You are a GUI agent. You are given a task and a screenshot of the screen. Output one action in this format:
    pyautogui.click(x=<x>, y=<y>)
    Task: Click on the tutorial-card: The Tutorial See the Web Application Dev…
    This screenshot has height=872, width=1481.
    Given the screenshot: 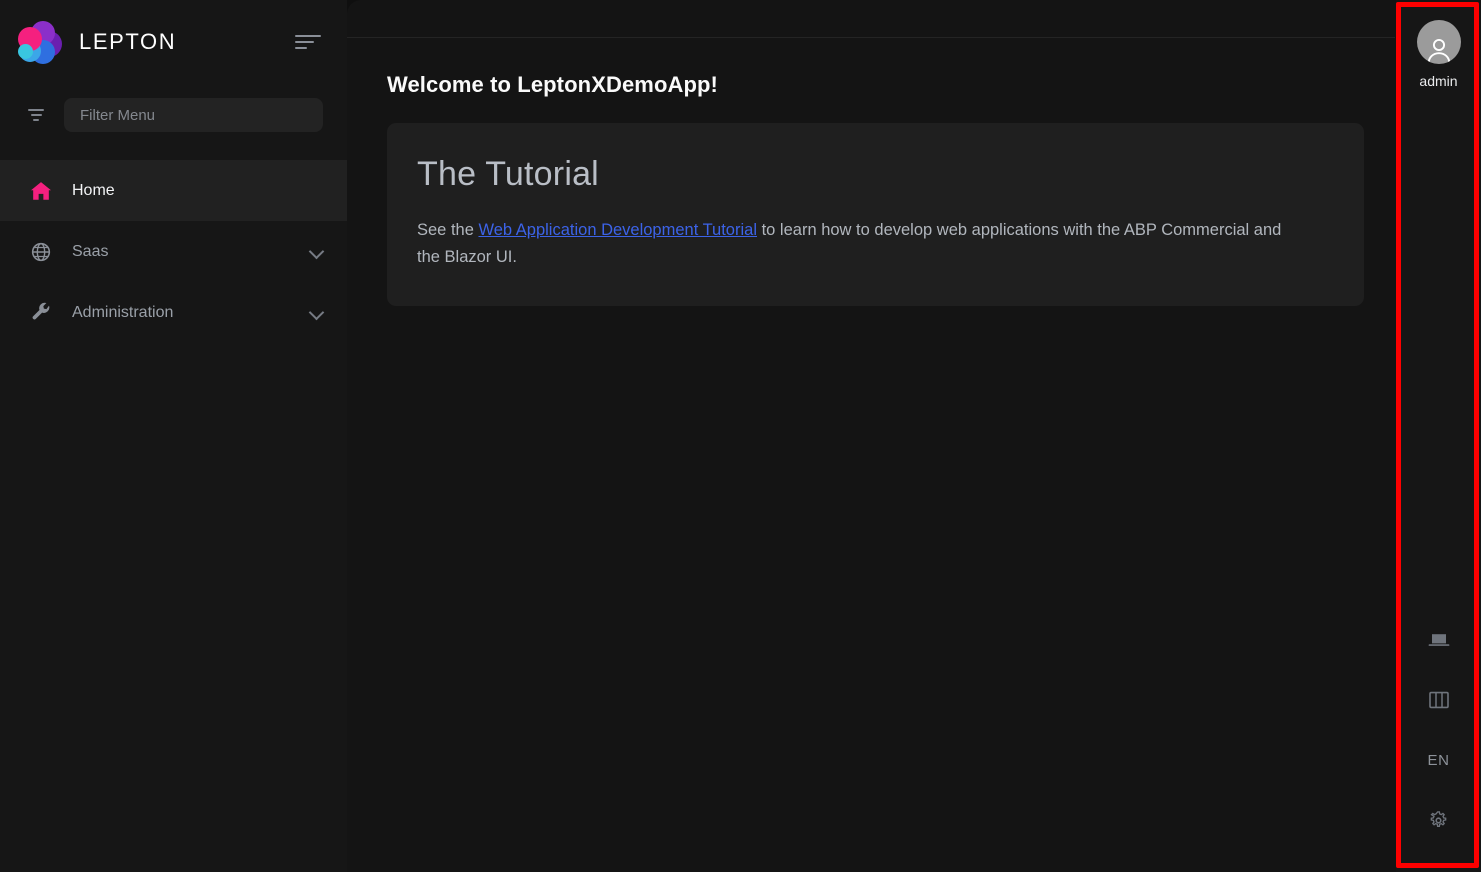 What is the action you would take?
    pyautogui.click(x=875, y=215)
    